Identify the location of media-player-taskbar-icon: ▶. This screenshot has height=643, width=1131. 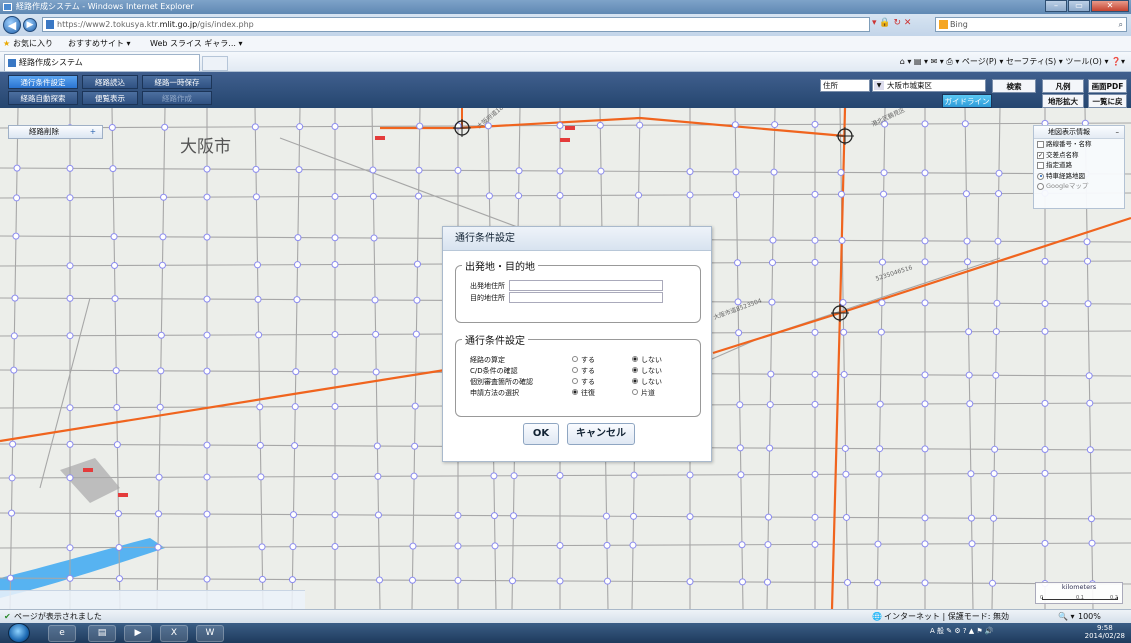
(138, 633).